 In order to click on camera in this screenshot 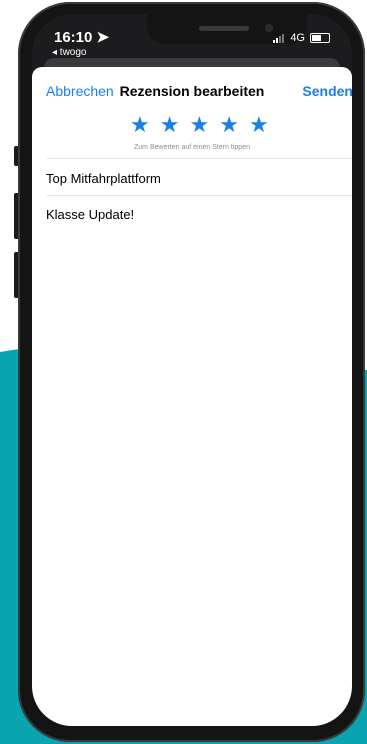, I will do `click(269, 28)`.